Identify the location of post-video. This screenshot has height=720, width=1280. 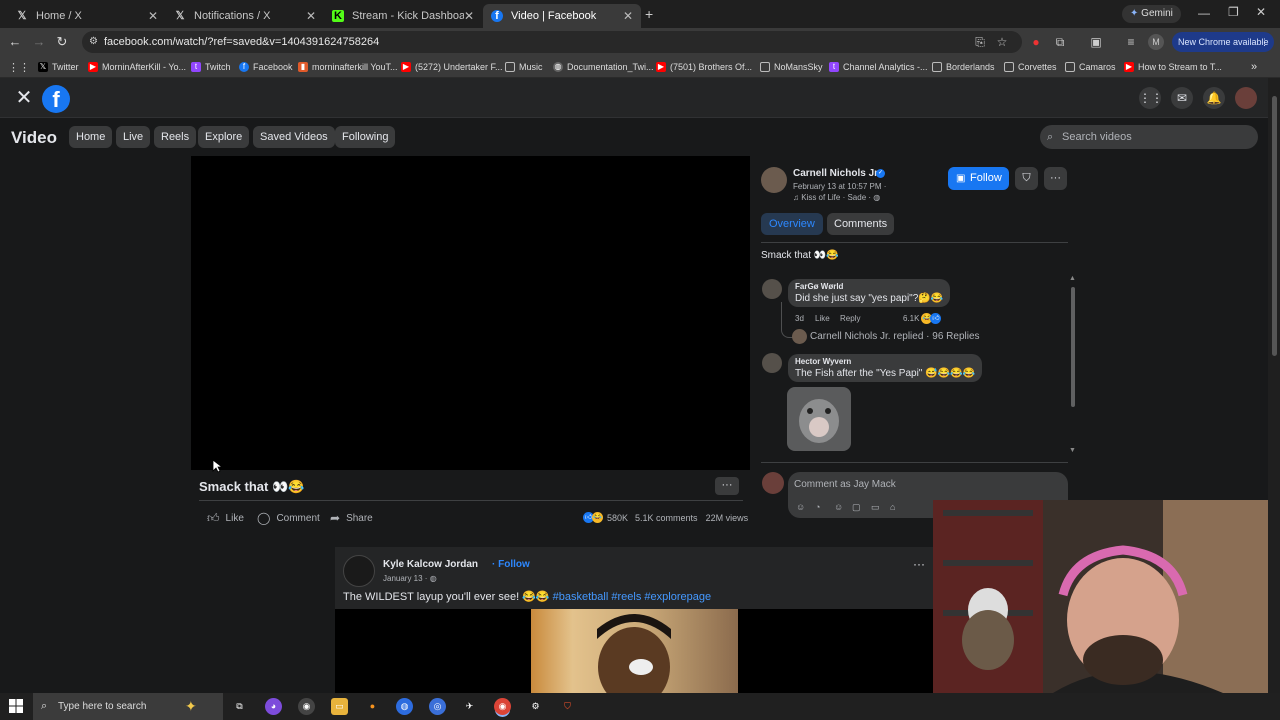
(634, 658).